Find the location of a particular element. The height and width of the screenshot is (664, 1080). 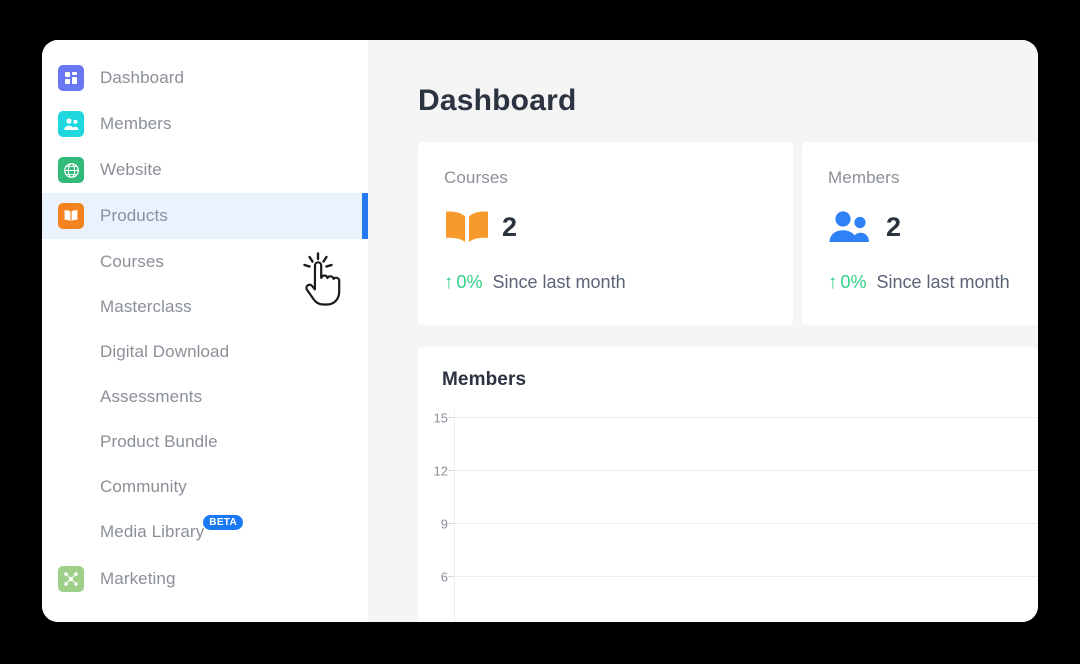

sidebar-subitem-label: Digital Download is located at coordinates (165, 351).